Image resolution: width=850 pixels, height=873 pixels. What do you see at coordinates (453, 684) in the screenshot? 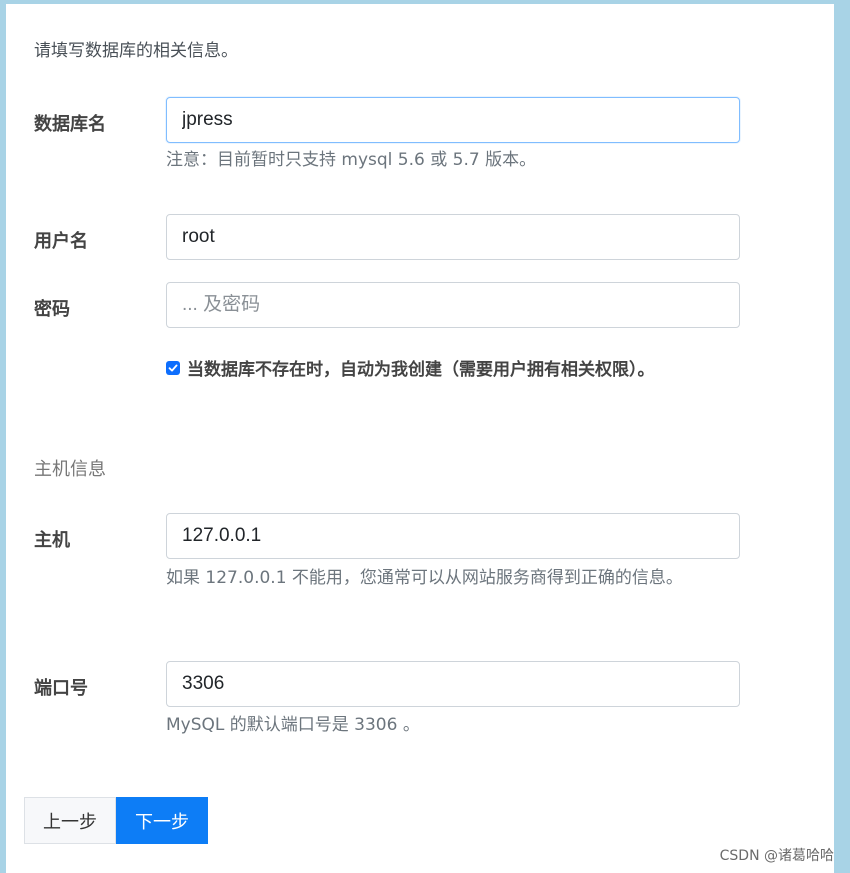
I see `port-input` at bounding box center [453, 684].